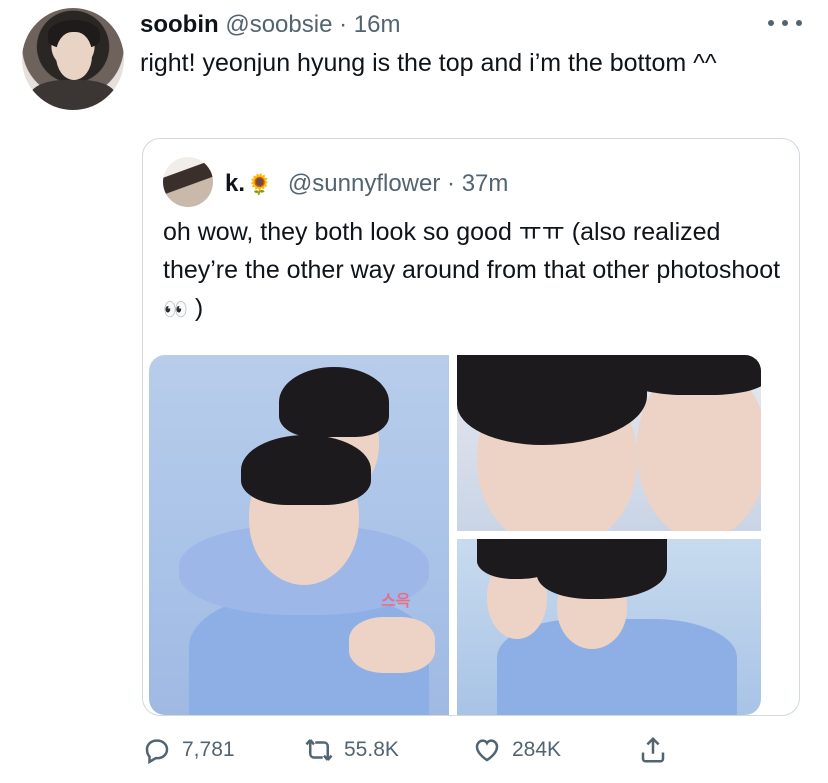 Image resolution: width=828 pixels, height=783 pixels. I want to click on reply-icon, so click(157, 752).